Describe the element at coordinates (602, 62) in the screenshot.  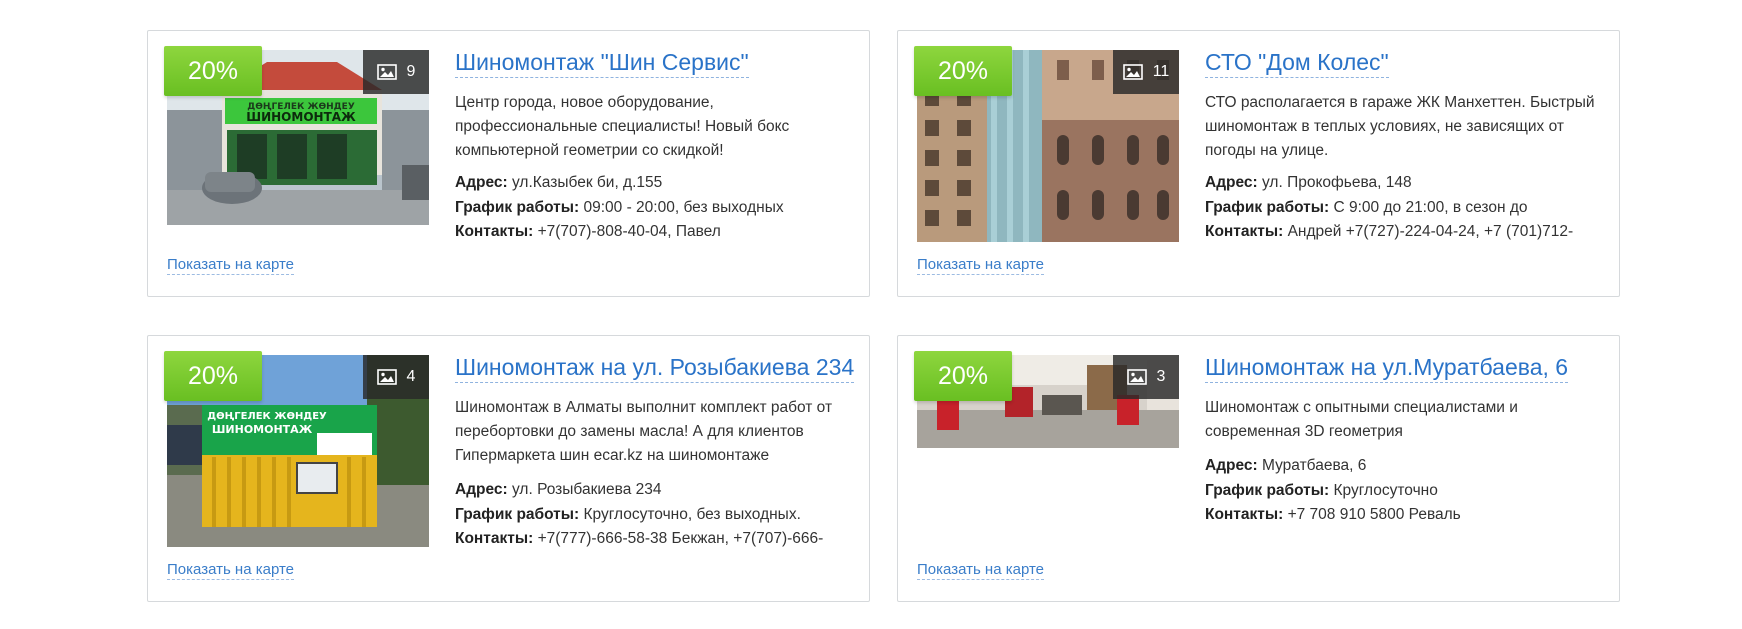
I see `service-title: Шиномонтаж "Шин Сервис"` at that location.